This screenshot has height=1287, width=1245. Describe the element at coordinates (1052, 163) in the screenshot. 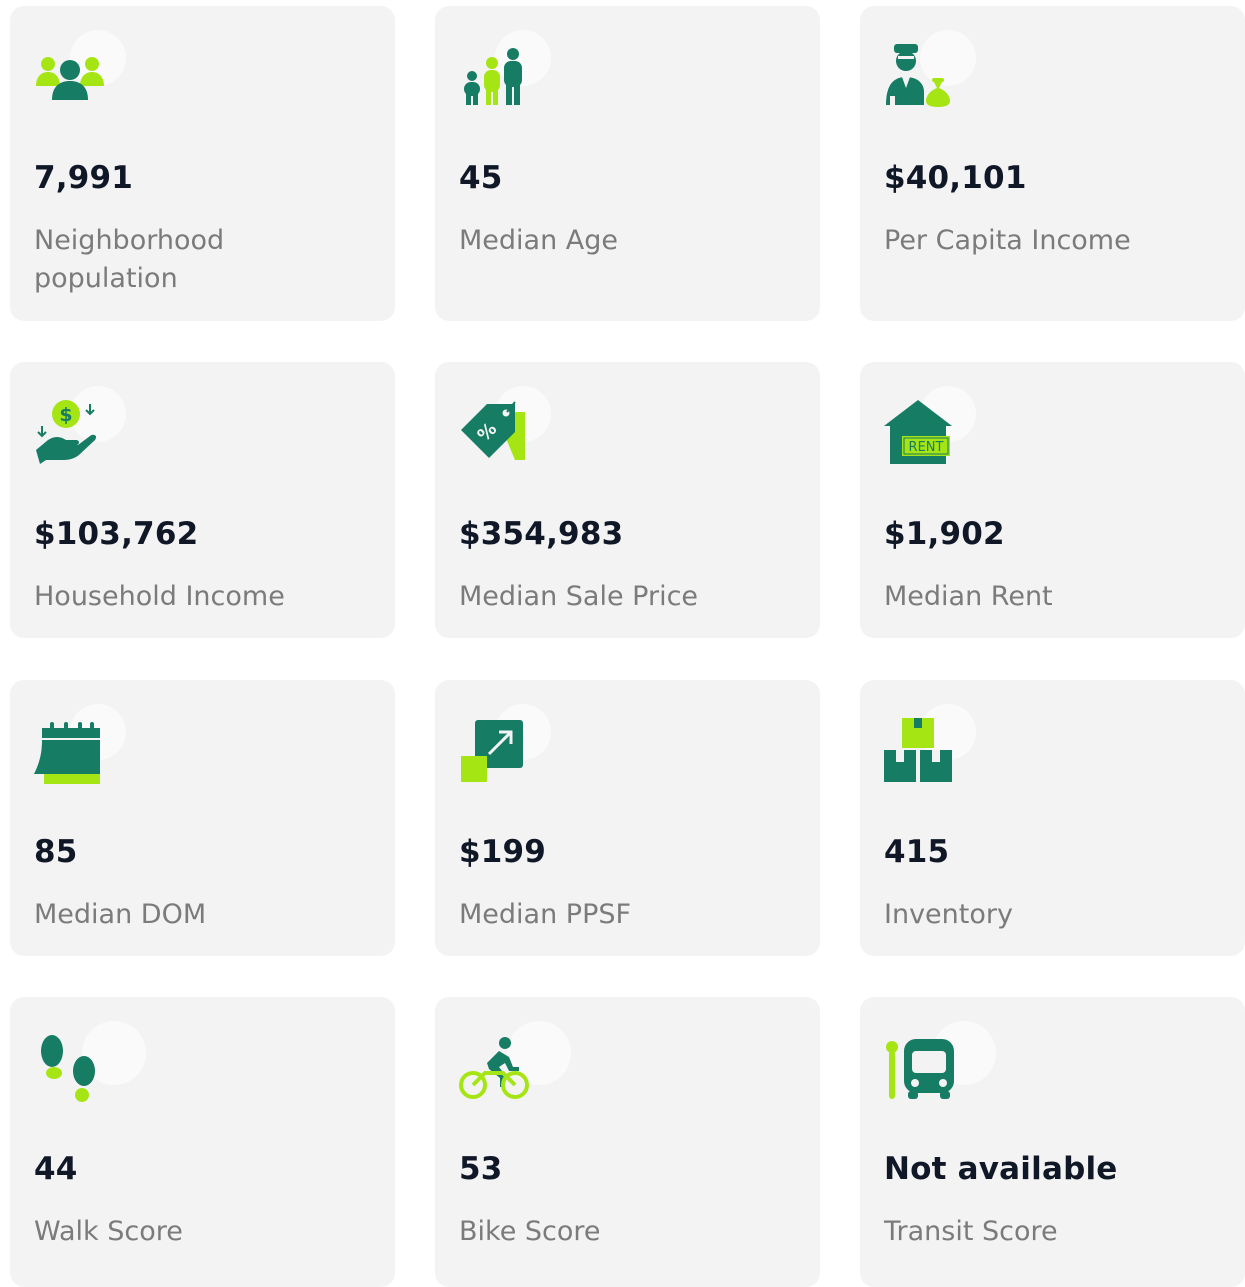

I see `stat-card-per-capita-income: $40,101 Per Capita Income` at that location.